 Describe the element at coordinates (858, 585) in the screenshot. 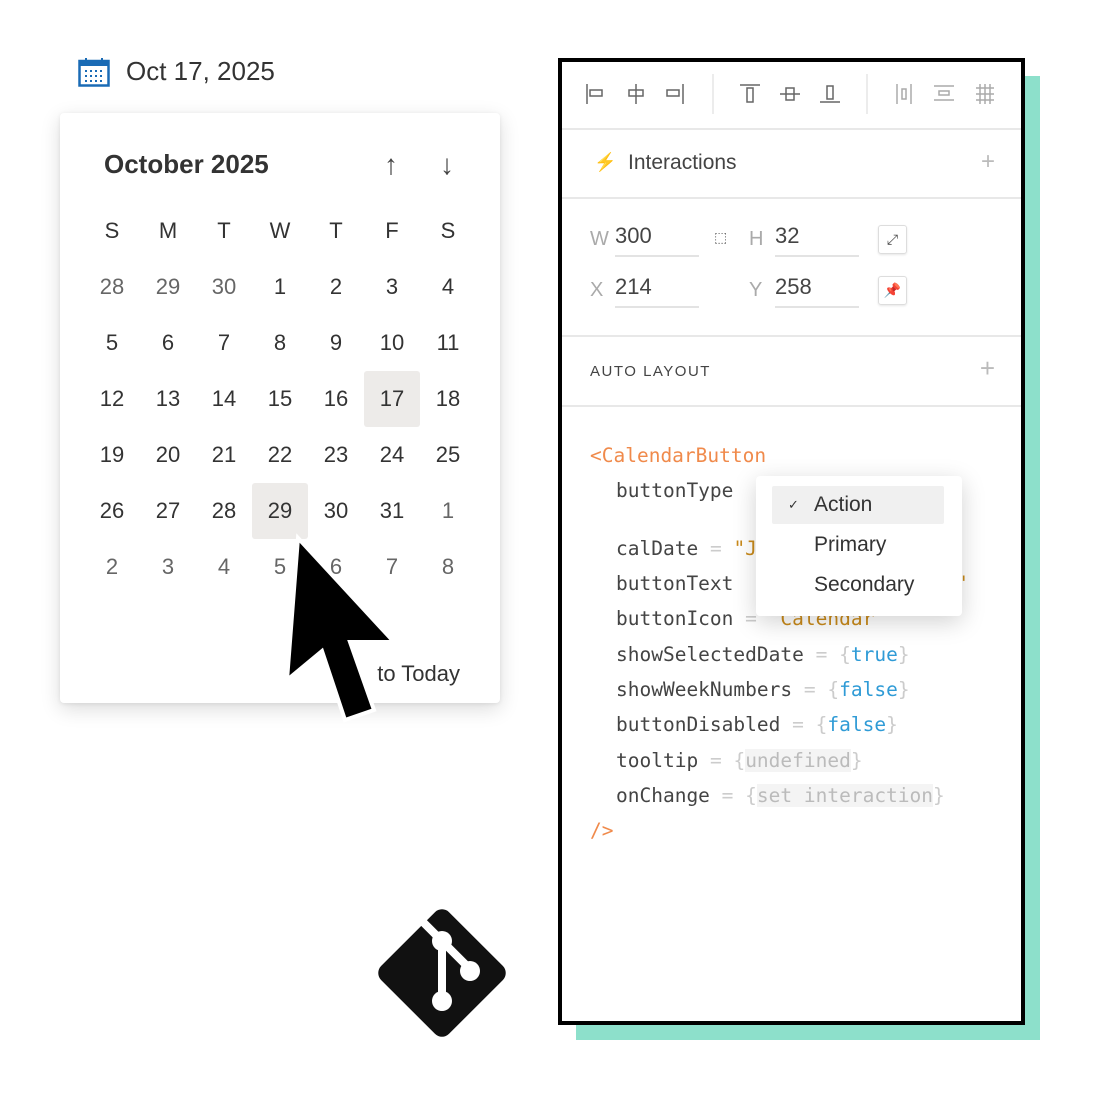

I see `dropdown-option-secondary: Secondary` at that location.